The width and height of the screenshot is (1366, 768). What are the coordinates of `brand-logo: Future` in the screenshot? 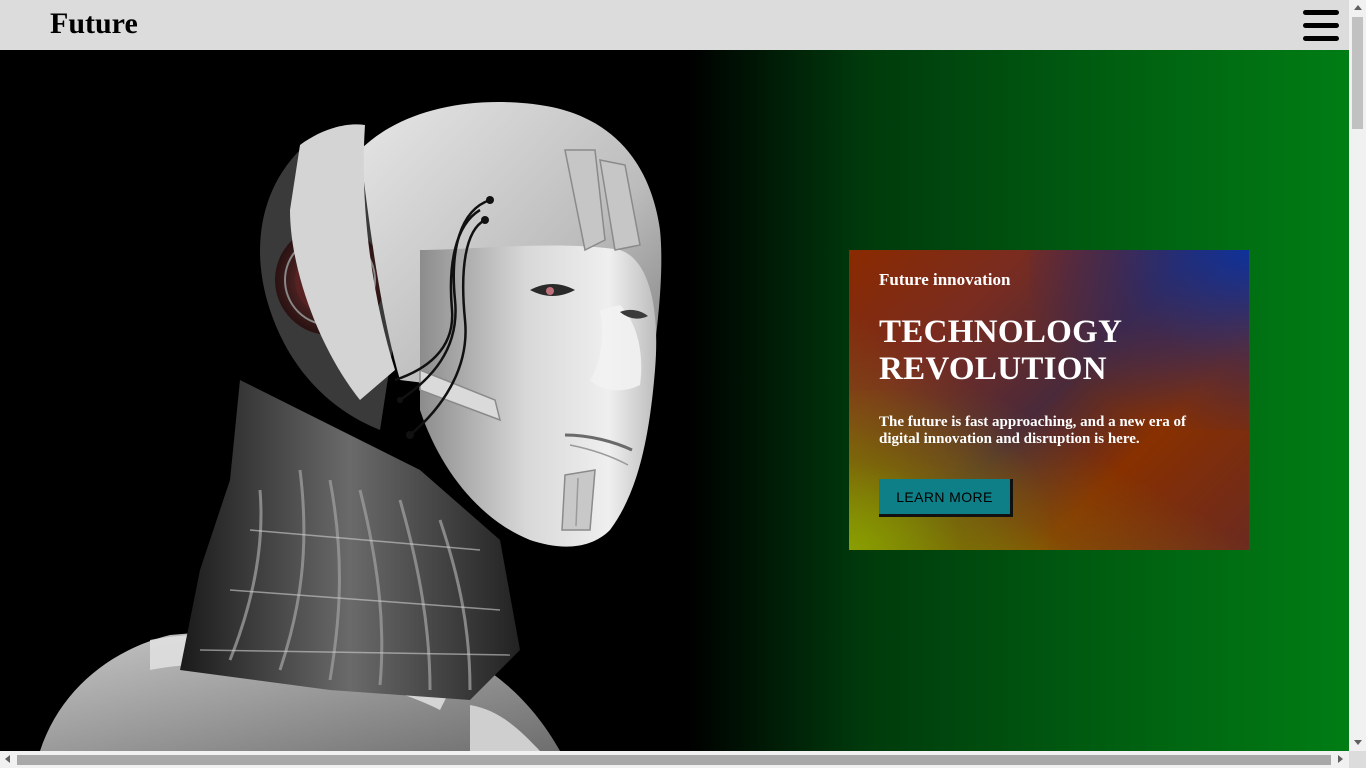 It's located at (94, 24).